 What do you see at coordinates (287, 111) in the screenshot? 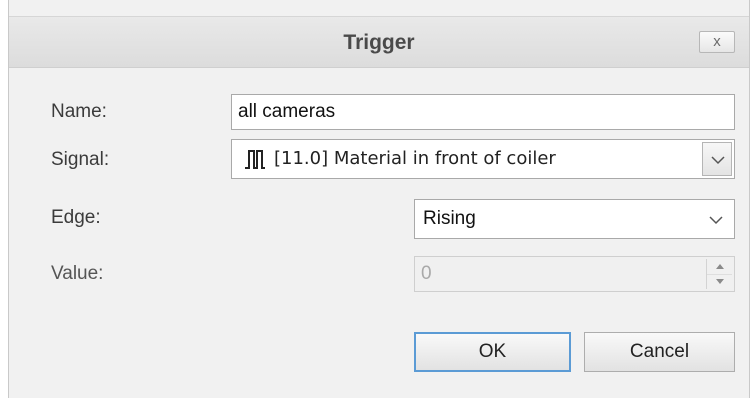
I see `name-input-value: all cameras` at bounding box center [287, 111].